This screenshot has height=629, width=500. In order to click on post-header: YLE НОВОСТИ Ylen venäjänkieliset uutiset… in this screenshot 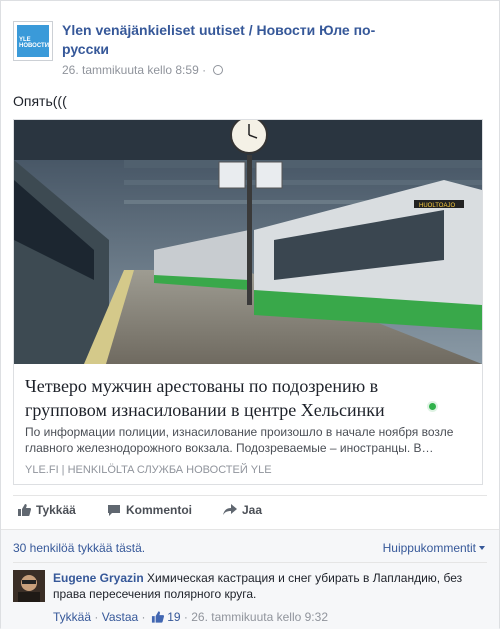, I will do `click(250, 45)`.